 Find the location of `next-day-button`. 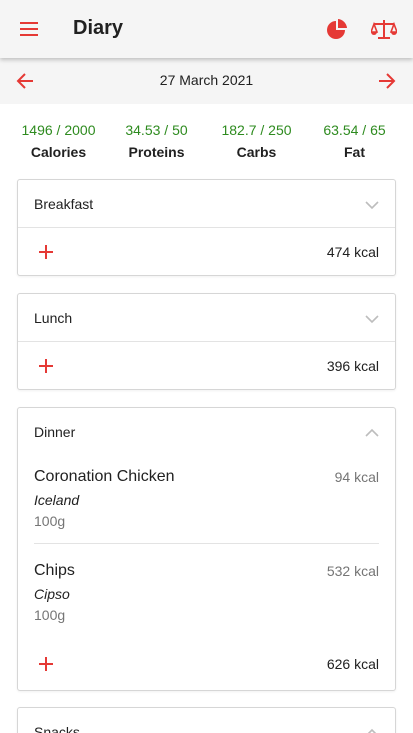

next-day-button is located at coordinates (387, 81).